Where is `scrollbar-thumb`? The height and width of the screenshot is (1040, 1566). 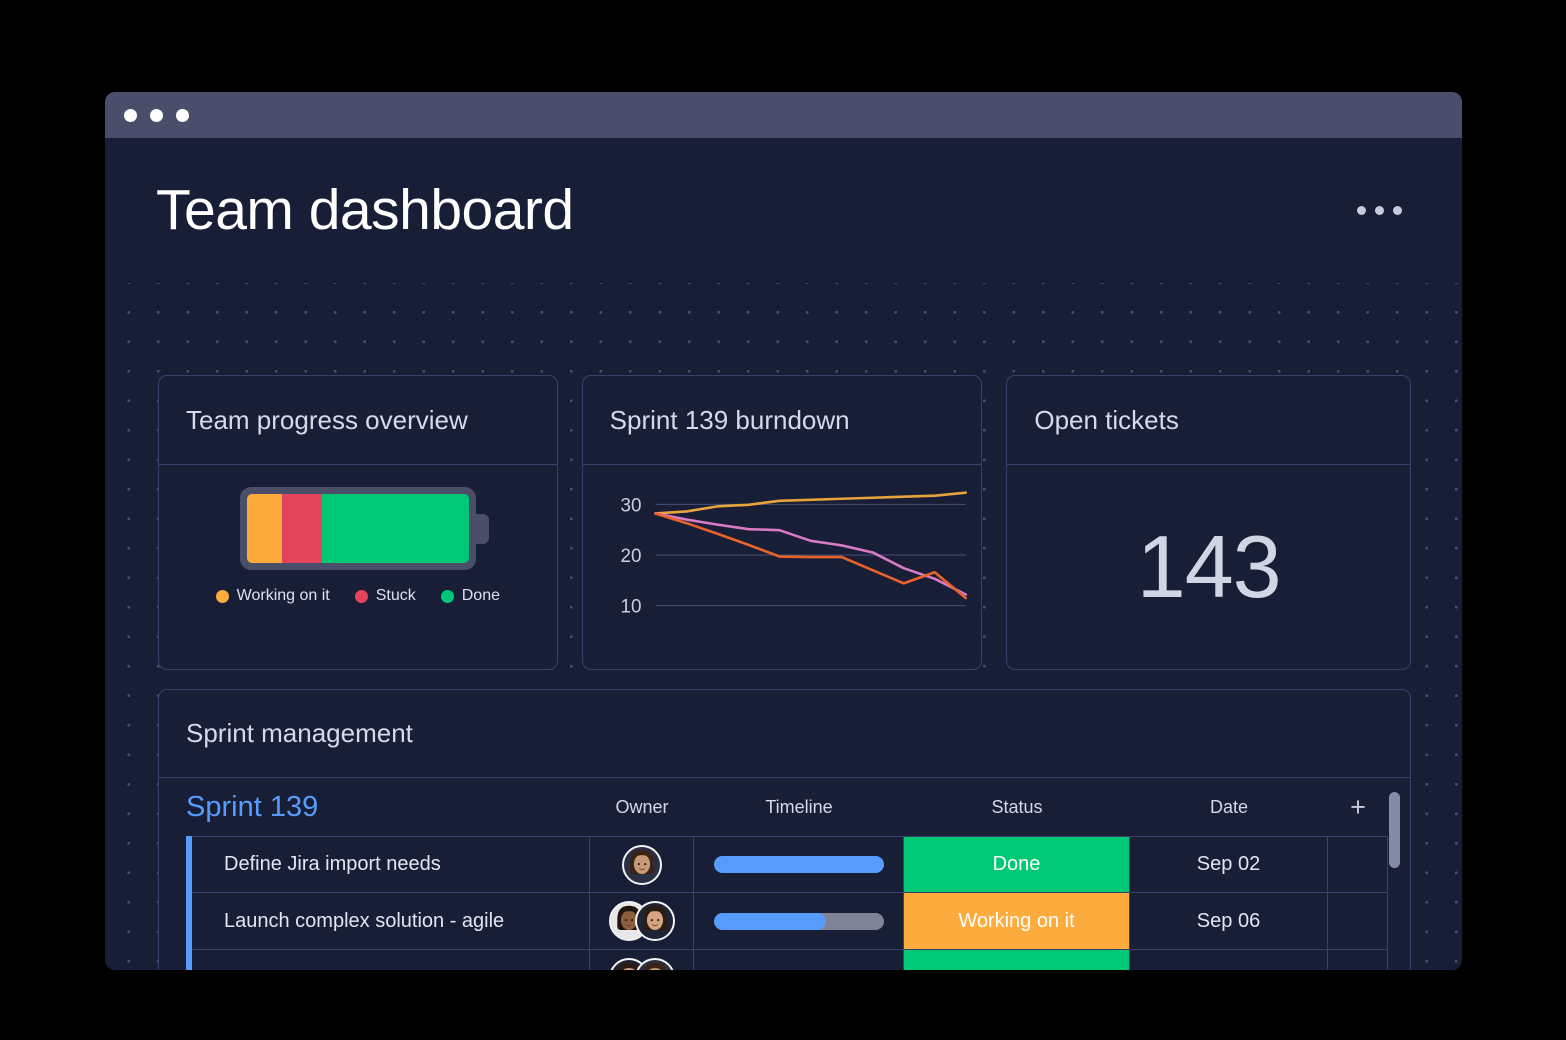 scrollbar-thumb is located at coordinates (1394, 830).